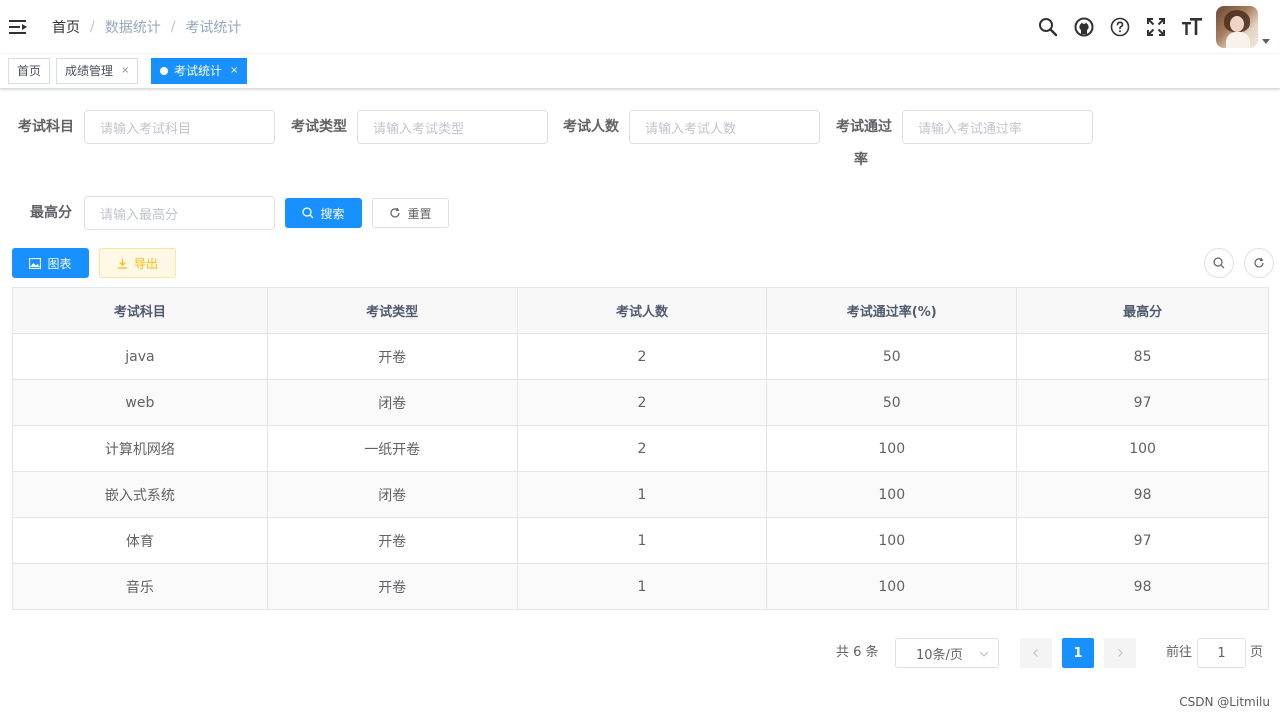 This screenshot has height=718, width=1280. What do you see at coordinates (140, 310) in the screenshot?
I see `column-header-subject: 考试科目` at bounding box center [140, 310].